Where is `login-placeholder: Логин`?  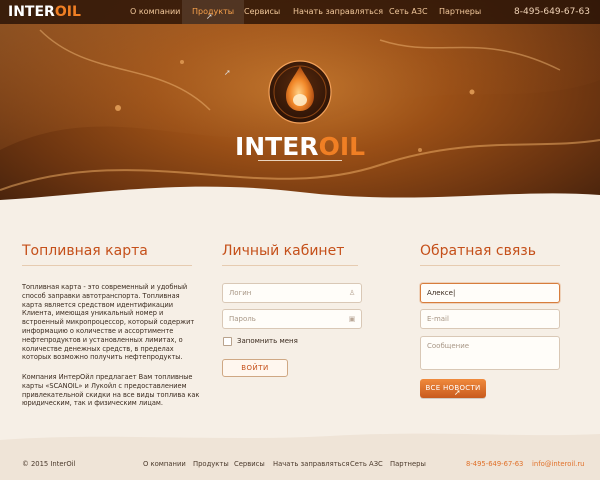
login-placeholder: Логин is located at coordinates (240, 293).